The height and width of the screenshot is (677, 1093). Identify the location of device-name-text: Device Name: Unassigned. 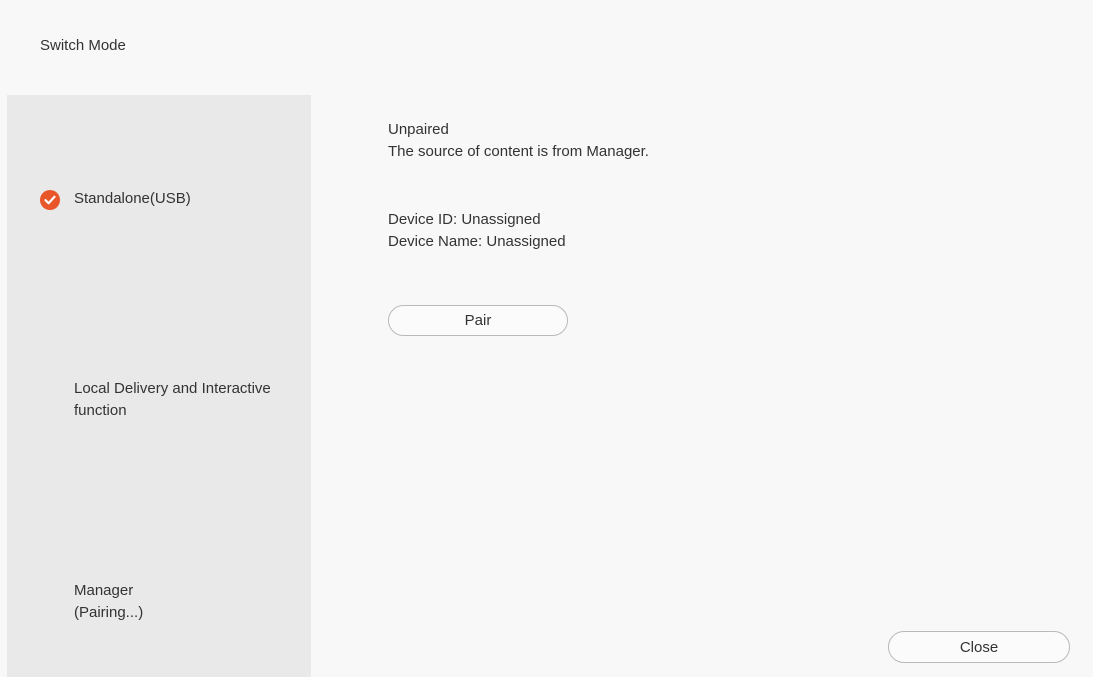
(477, 241).